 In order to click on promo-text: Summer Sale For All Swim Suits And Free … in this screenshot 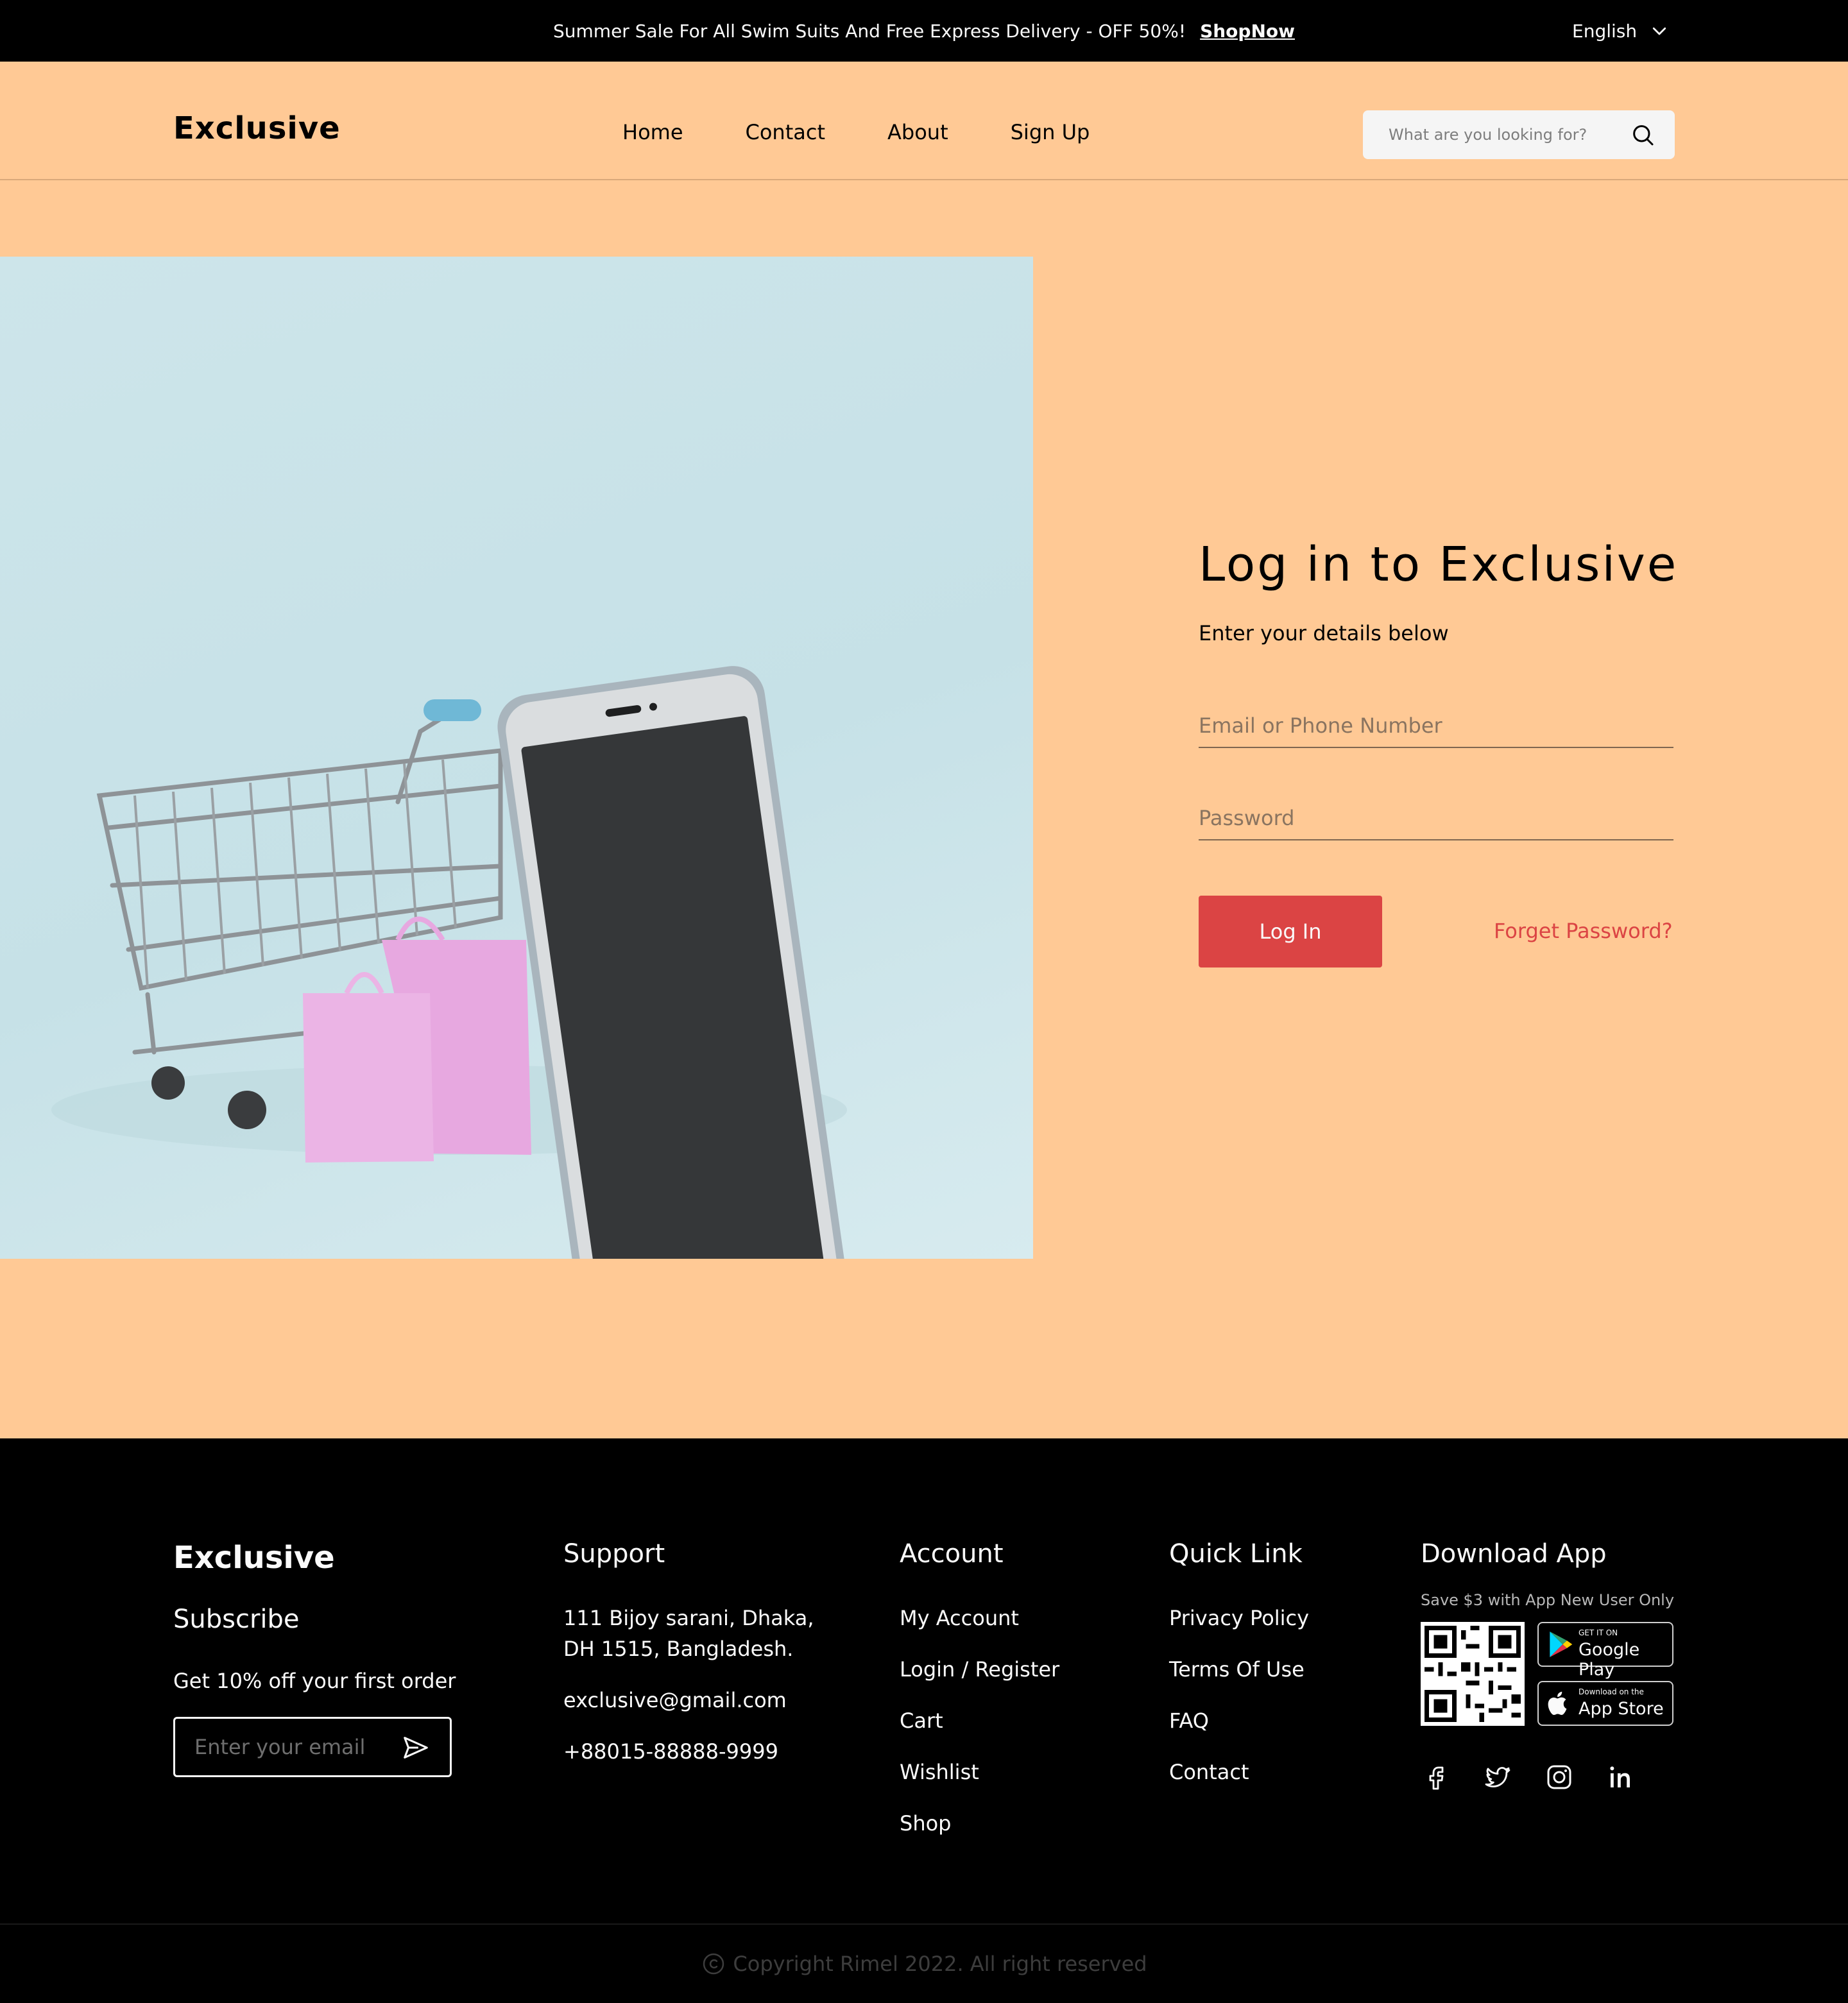, I will do `click(870, 31)`.